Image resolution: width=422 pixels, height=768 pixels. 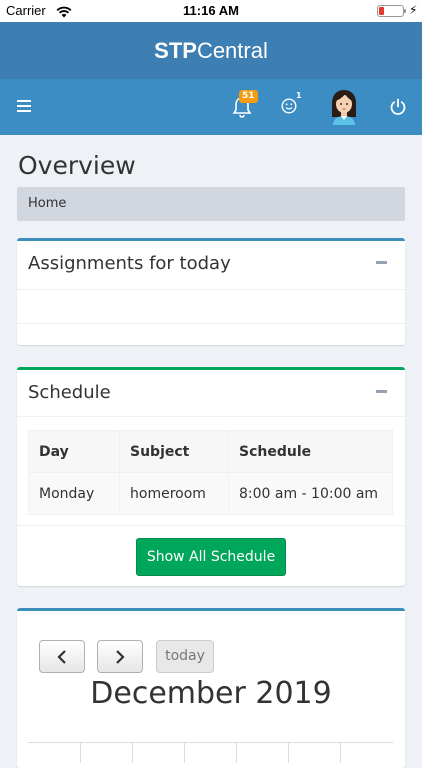 What do you see at coordinates (47, 203) in the screenshot?
I see `breadcrumb-home-link: Home` at bounding box center [47, 203].